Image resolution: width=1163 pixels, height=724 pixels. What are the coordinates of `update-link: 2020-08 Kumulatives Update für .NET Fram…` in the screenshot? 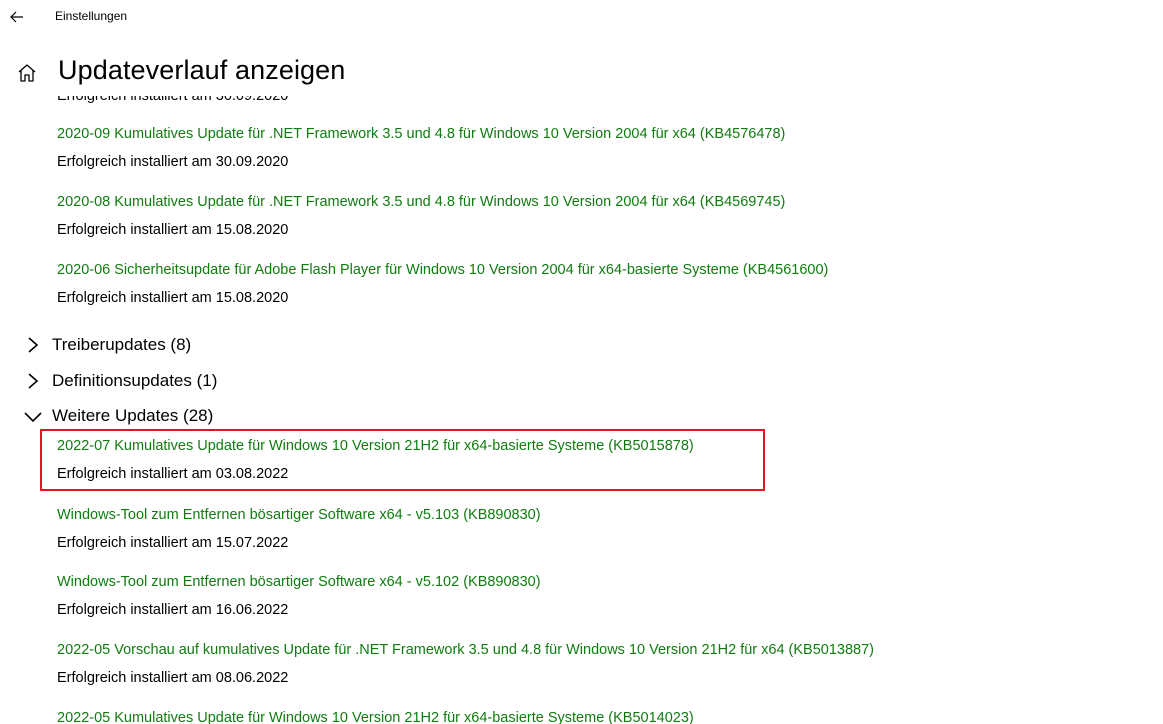 It's located at (421, 202).